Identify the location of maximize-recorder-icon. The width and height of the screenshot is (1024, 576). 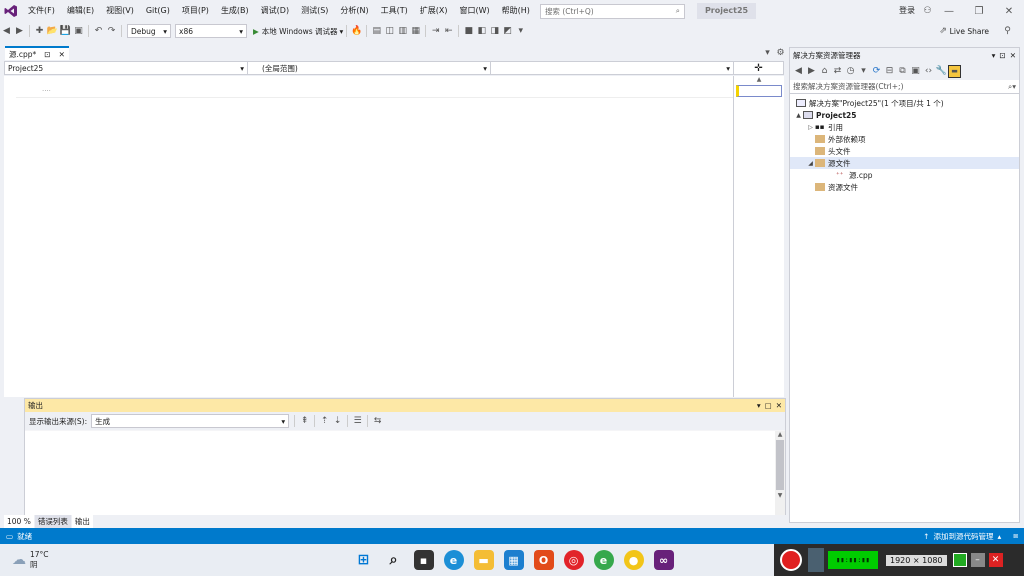
(959, 560).